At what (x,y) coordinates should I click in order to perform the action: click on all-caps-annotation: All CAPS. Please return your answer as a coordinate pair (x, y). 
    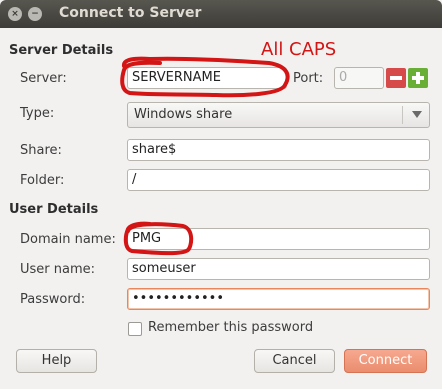
    Looking at the image, I should click on (299, 49).